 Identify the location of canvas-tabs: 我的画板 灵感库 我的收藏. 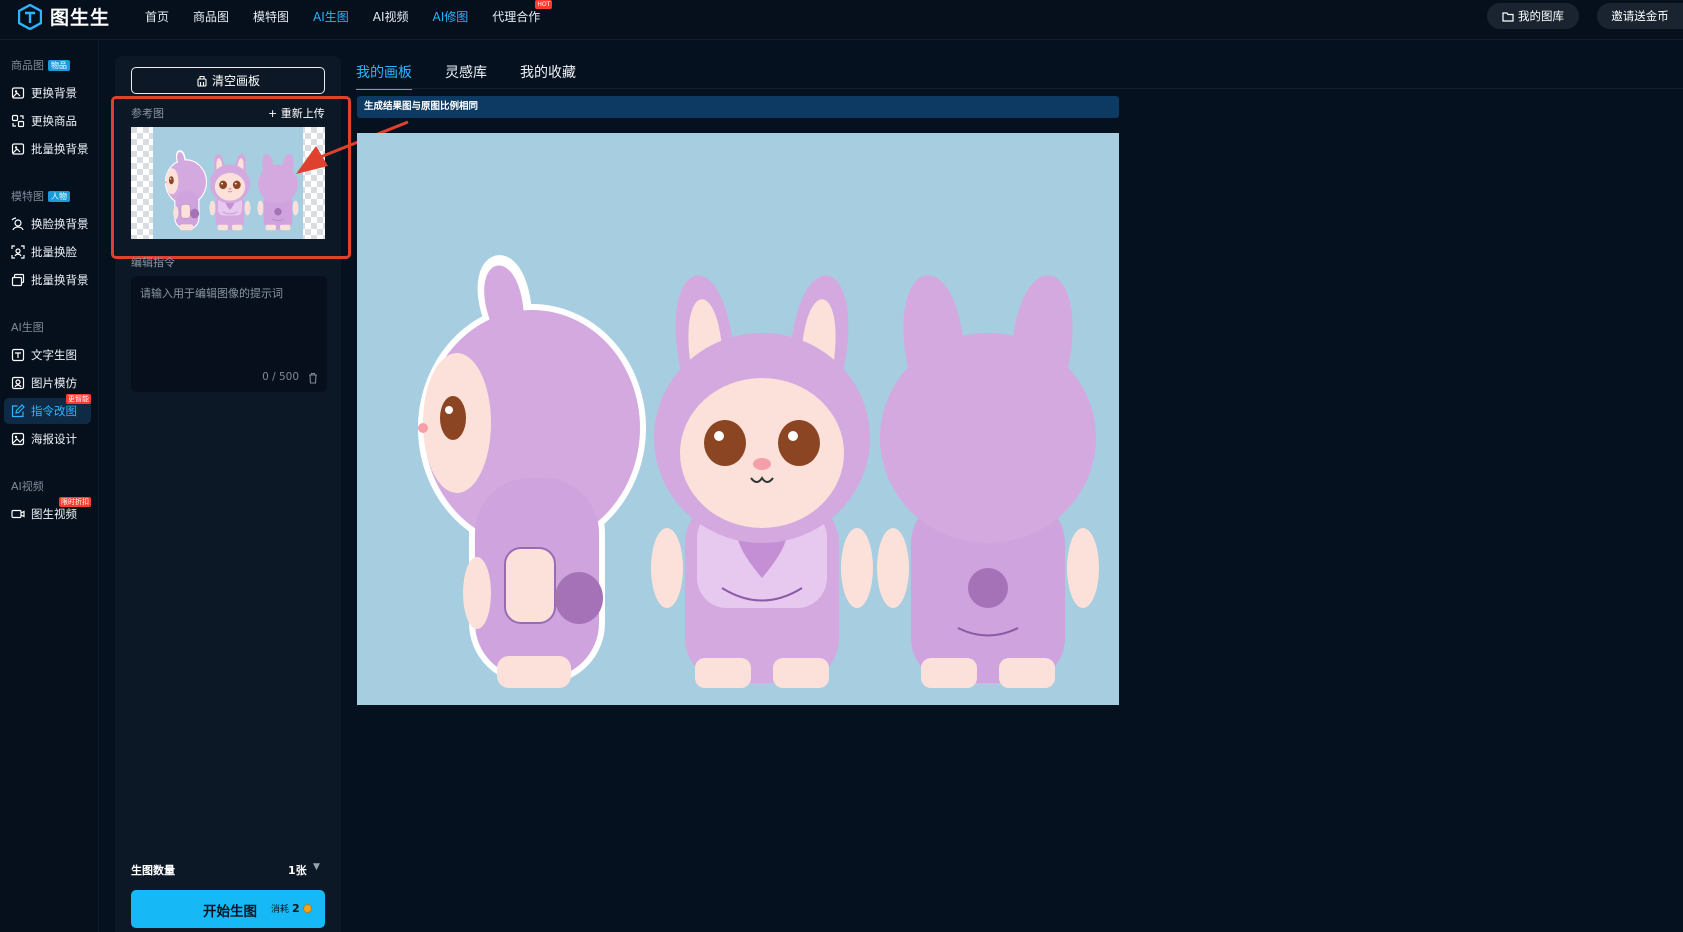
(466, 76).